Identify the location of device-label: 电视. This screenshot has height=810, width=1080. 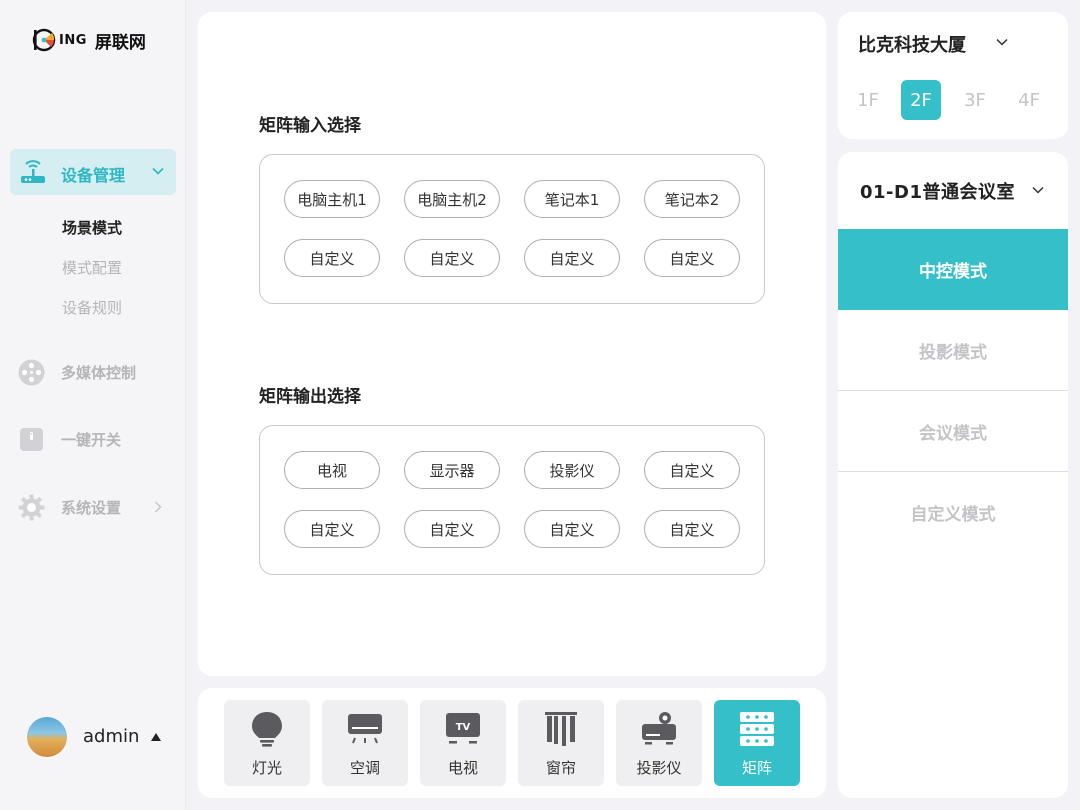
(462, 768).